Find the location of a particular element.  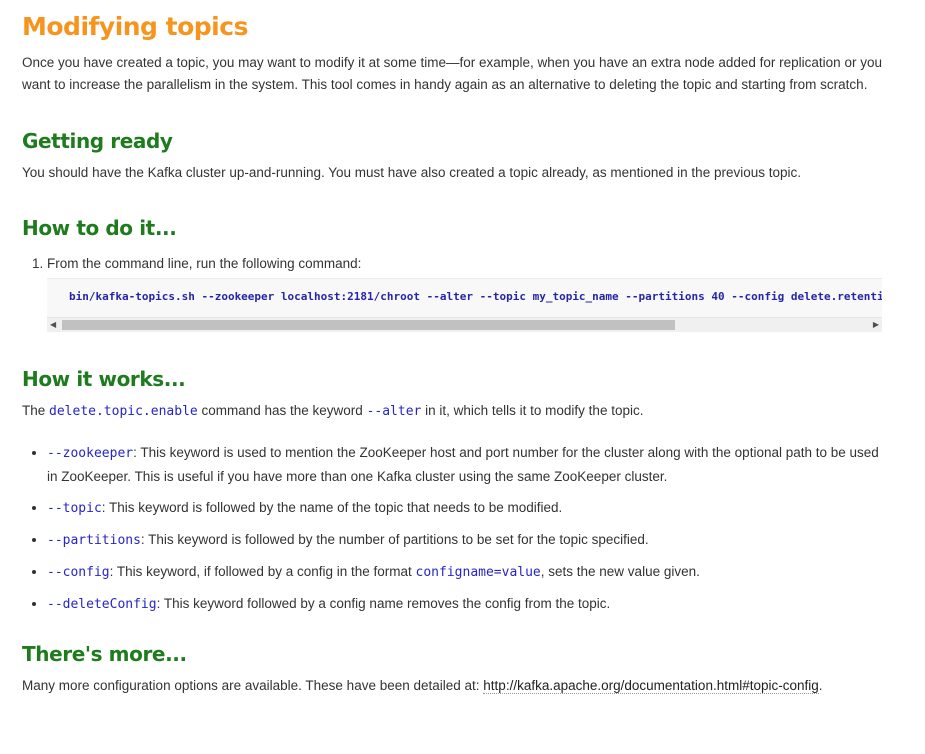

scroll-thumb is located at coordinates (368, 325).